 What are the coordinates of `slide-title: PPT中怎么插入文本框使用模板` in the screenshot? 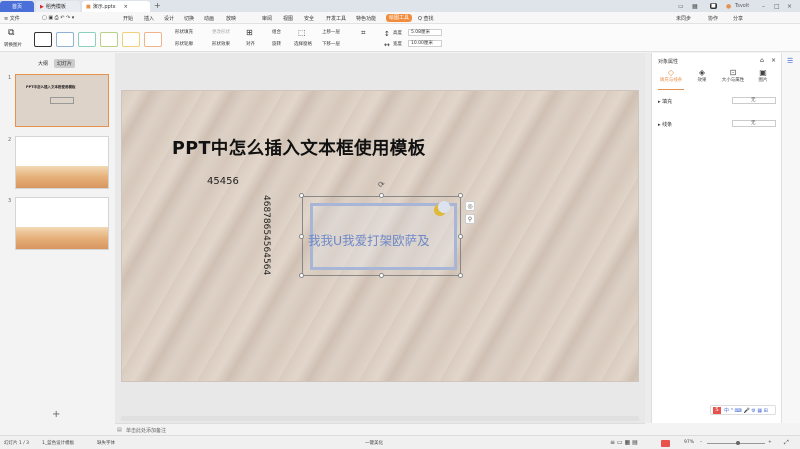 It's located at (299, 147).